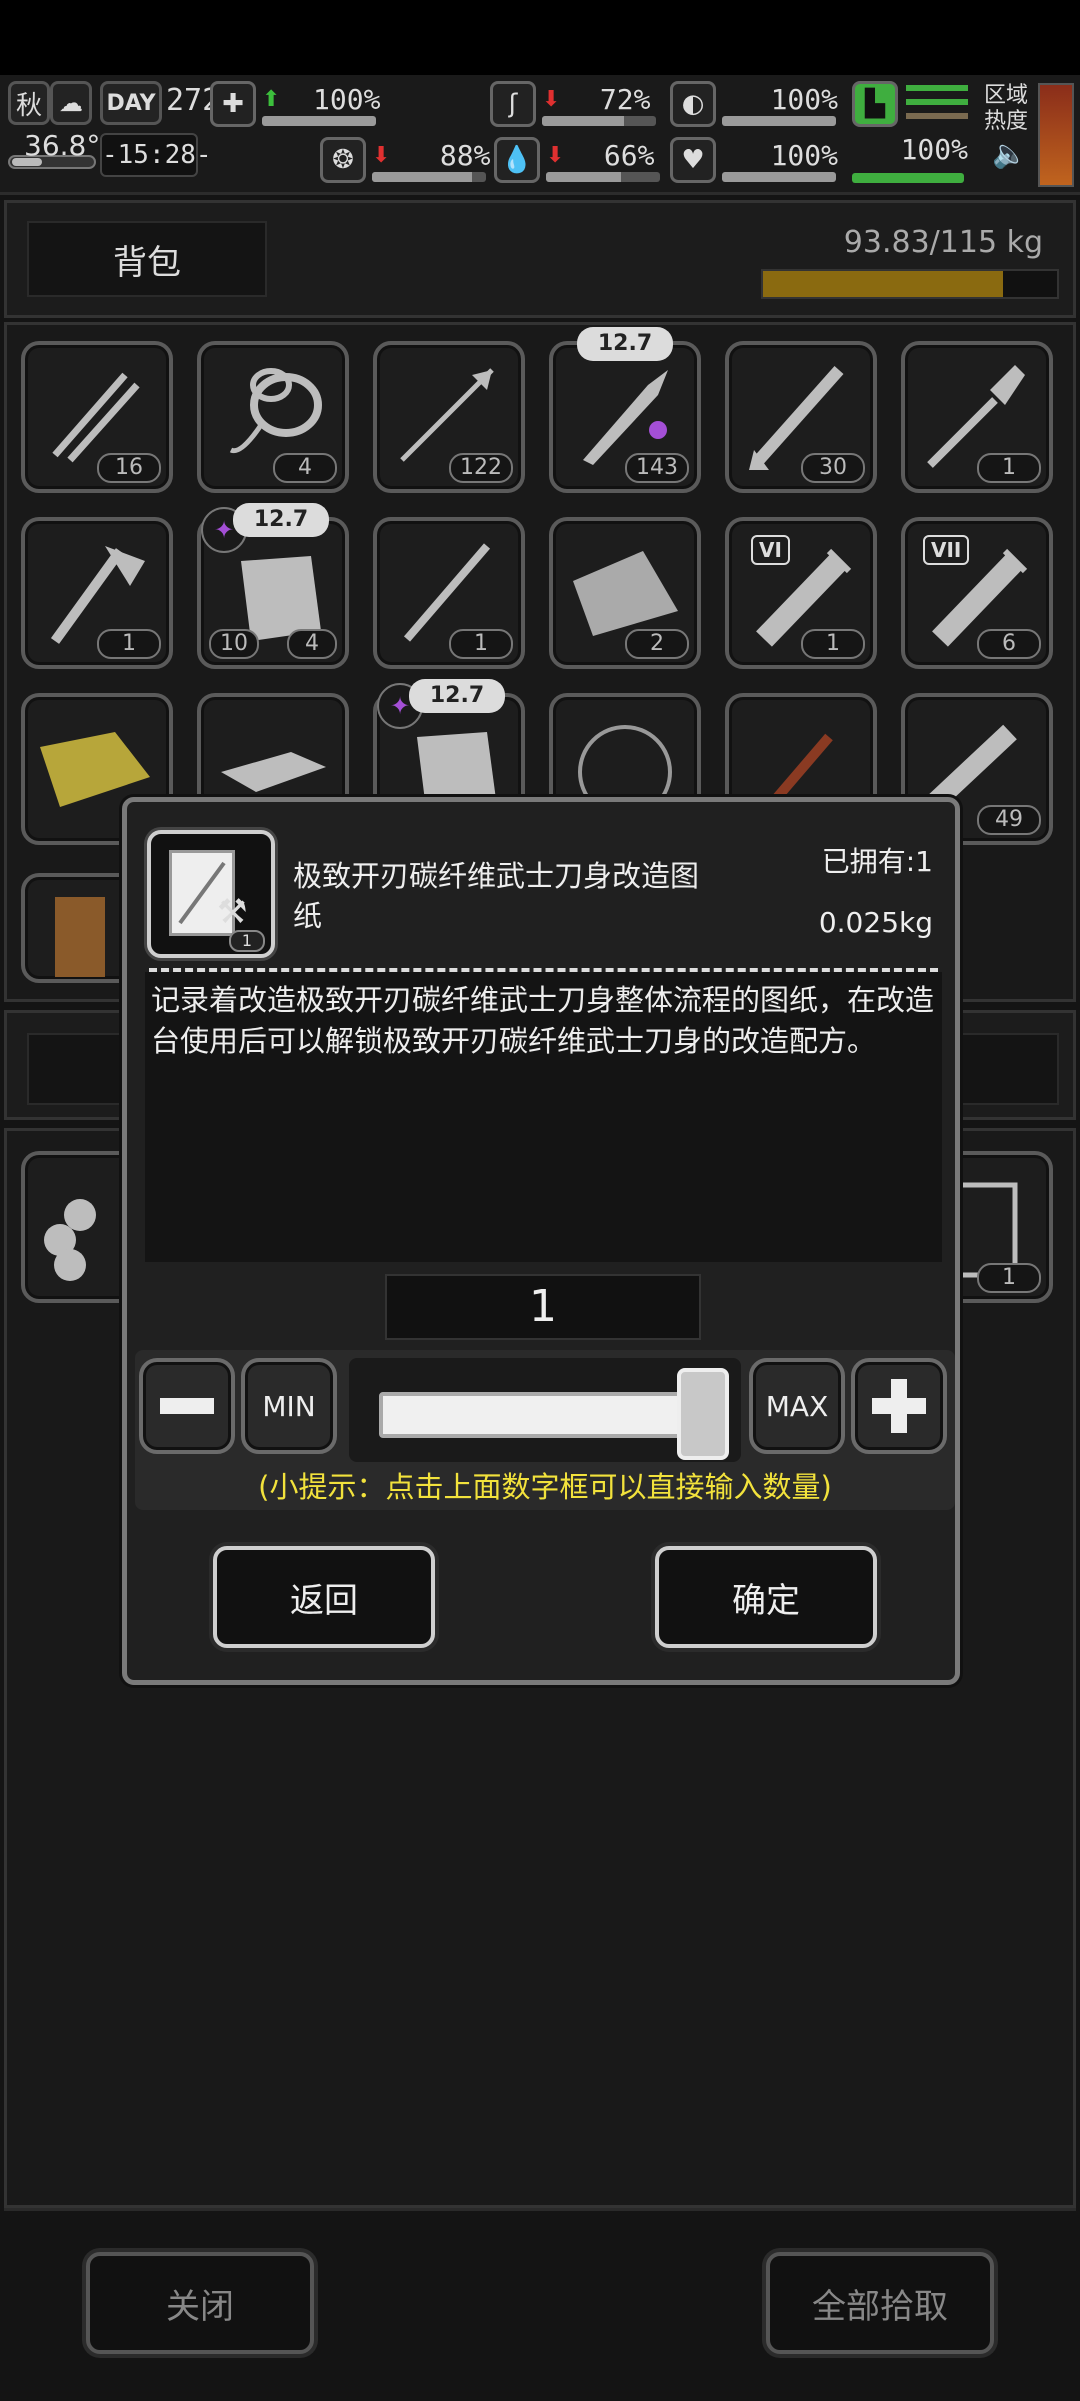 The height and width of the screenshot is (2401, 1080). I want to click on increment-button, so click(899, 1406).